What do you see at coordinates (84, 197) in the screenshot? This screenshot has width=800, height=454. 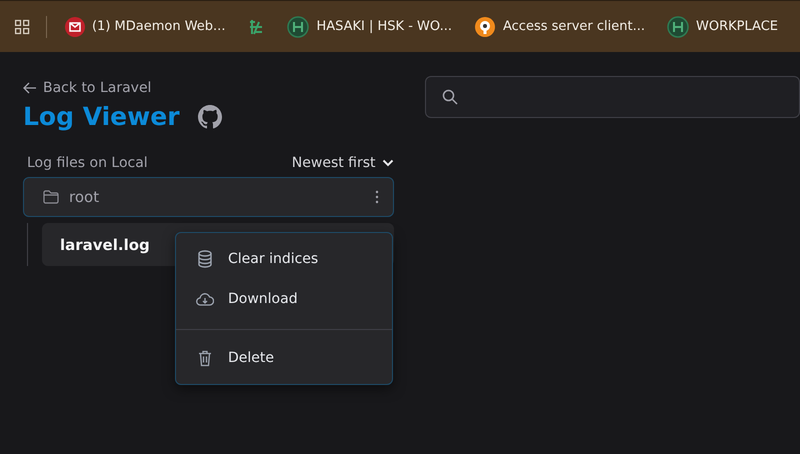 I see `folder-name: root` at bounding box center [84, 197].